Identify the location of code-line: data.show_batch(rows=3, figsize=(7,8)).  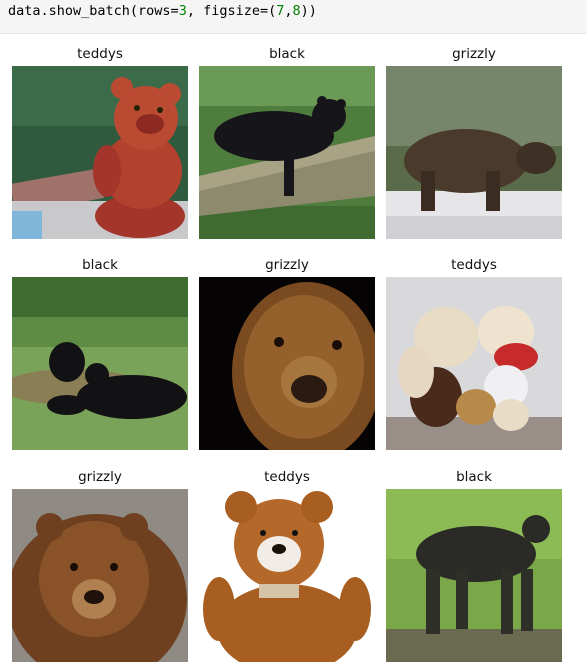
(162, 11).